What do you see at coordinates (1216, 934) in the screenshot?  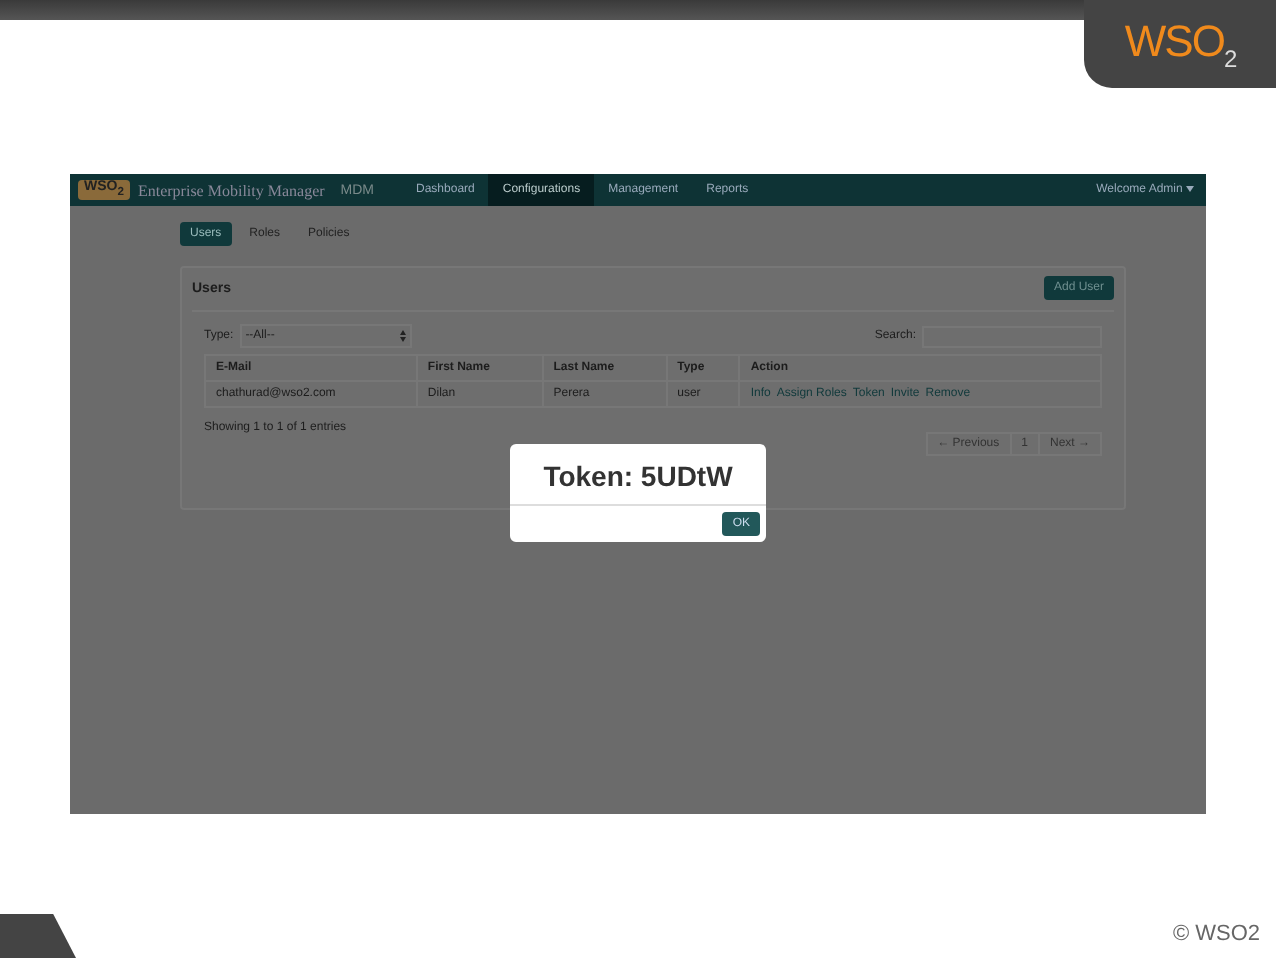 I see `copyright: © WSO2` at bounding box center [1216, 934].